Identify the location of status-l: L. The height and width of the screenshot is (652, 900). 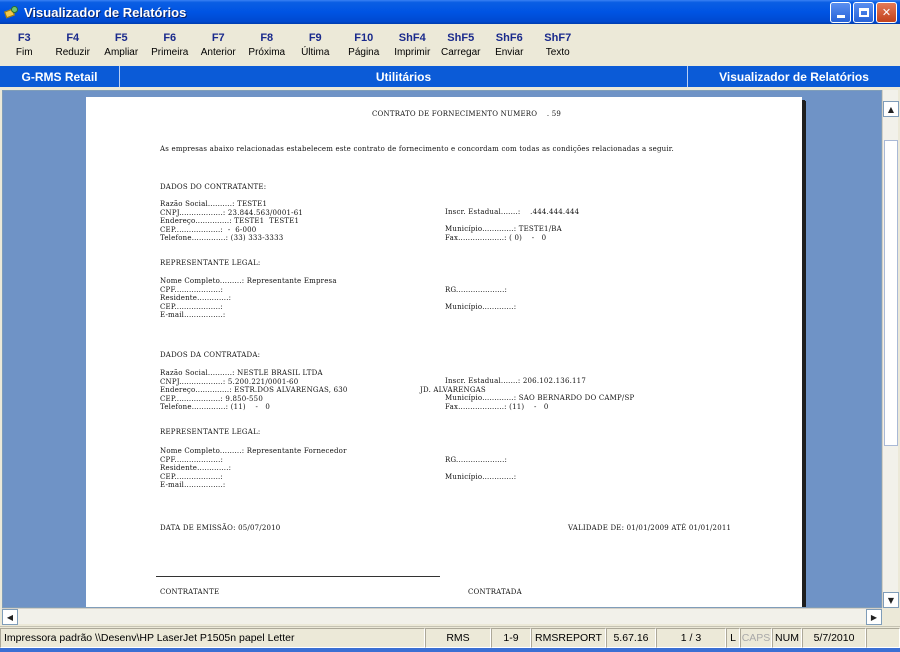
(733, 638).